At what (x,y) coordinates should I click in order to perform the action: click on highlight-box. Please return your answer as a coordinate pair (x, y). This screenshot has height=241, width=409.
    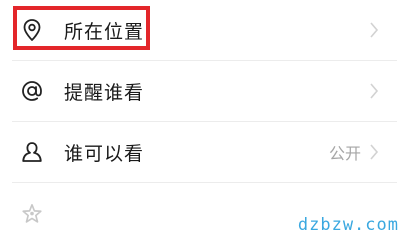
    Looking at the image, I should click on (81, 28).